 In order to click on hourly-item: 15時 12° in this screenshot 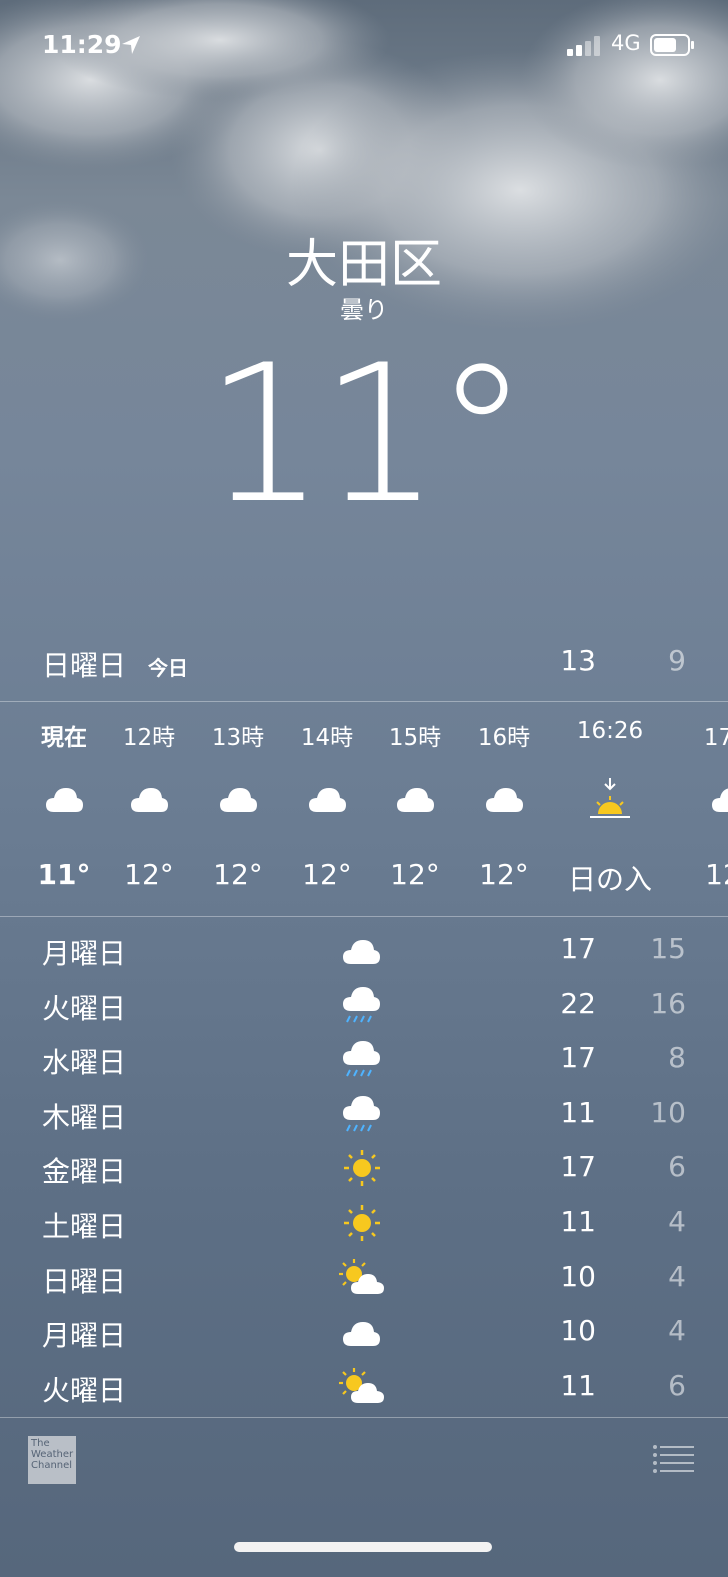, I will do `click(415, 809)`.